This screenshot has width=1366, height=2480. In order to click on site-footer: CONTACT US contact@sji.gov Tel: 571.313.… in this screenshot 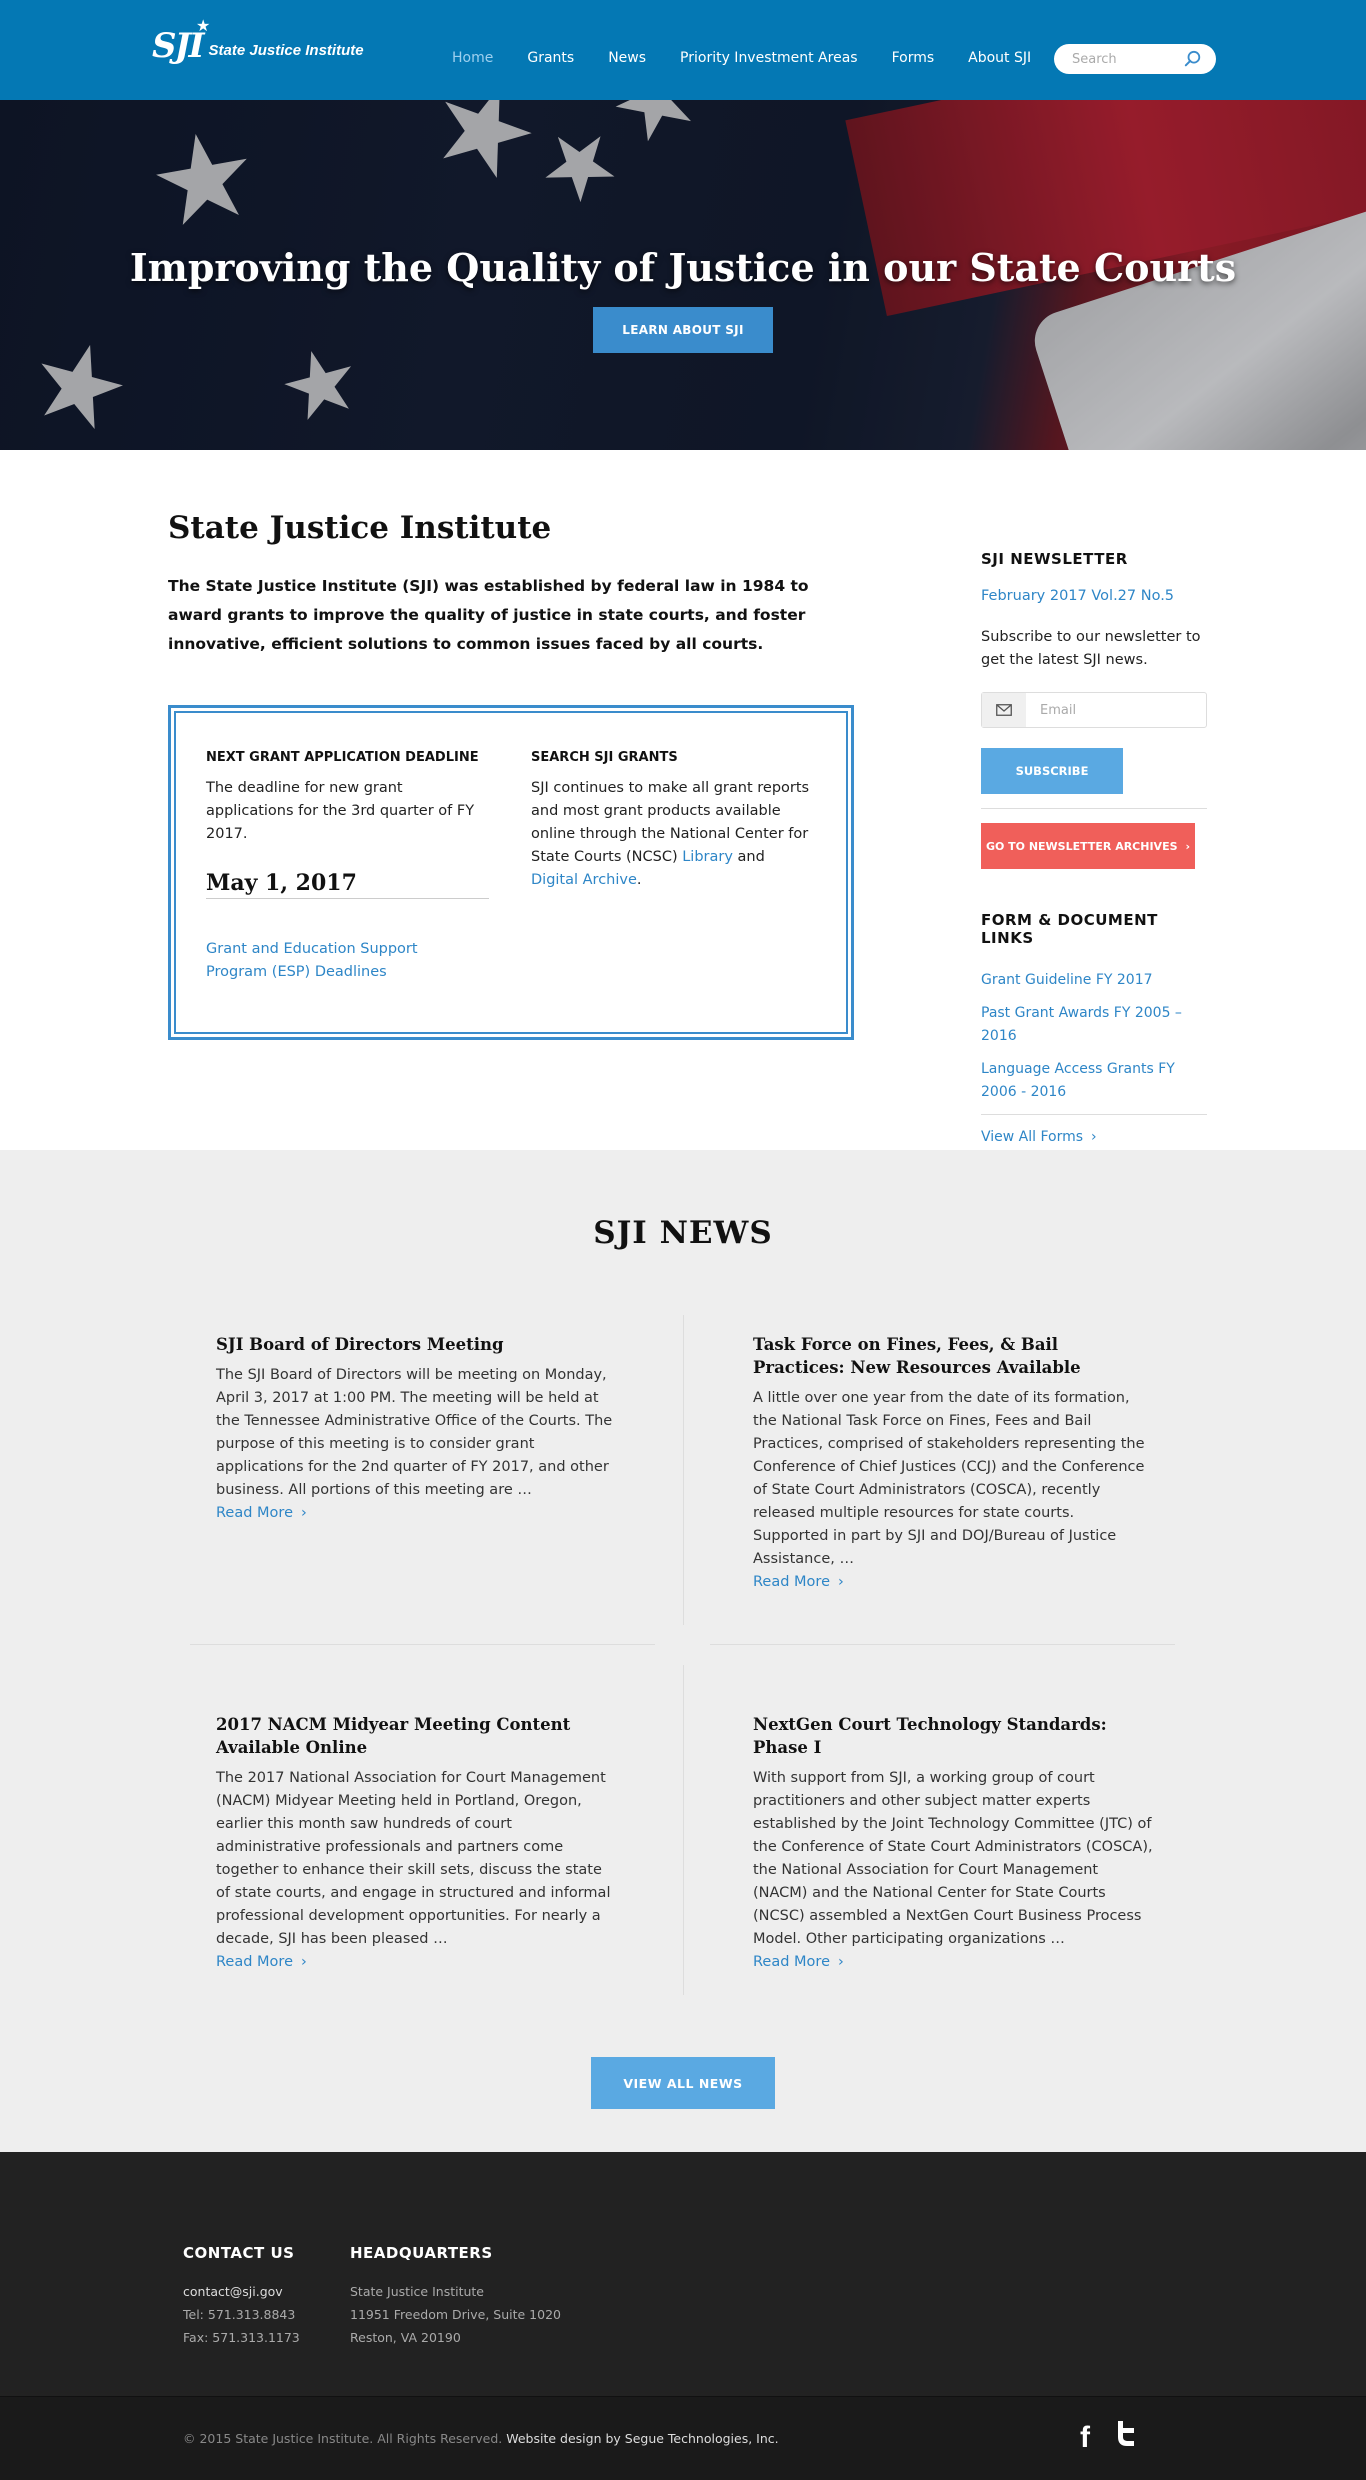, I will do `click(683, 2274)`.